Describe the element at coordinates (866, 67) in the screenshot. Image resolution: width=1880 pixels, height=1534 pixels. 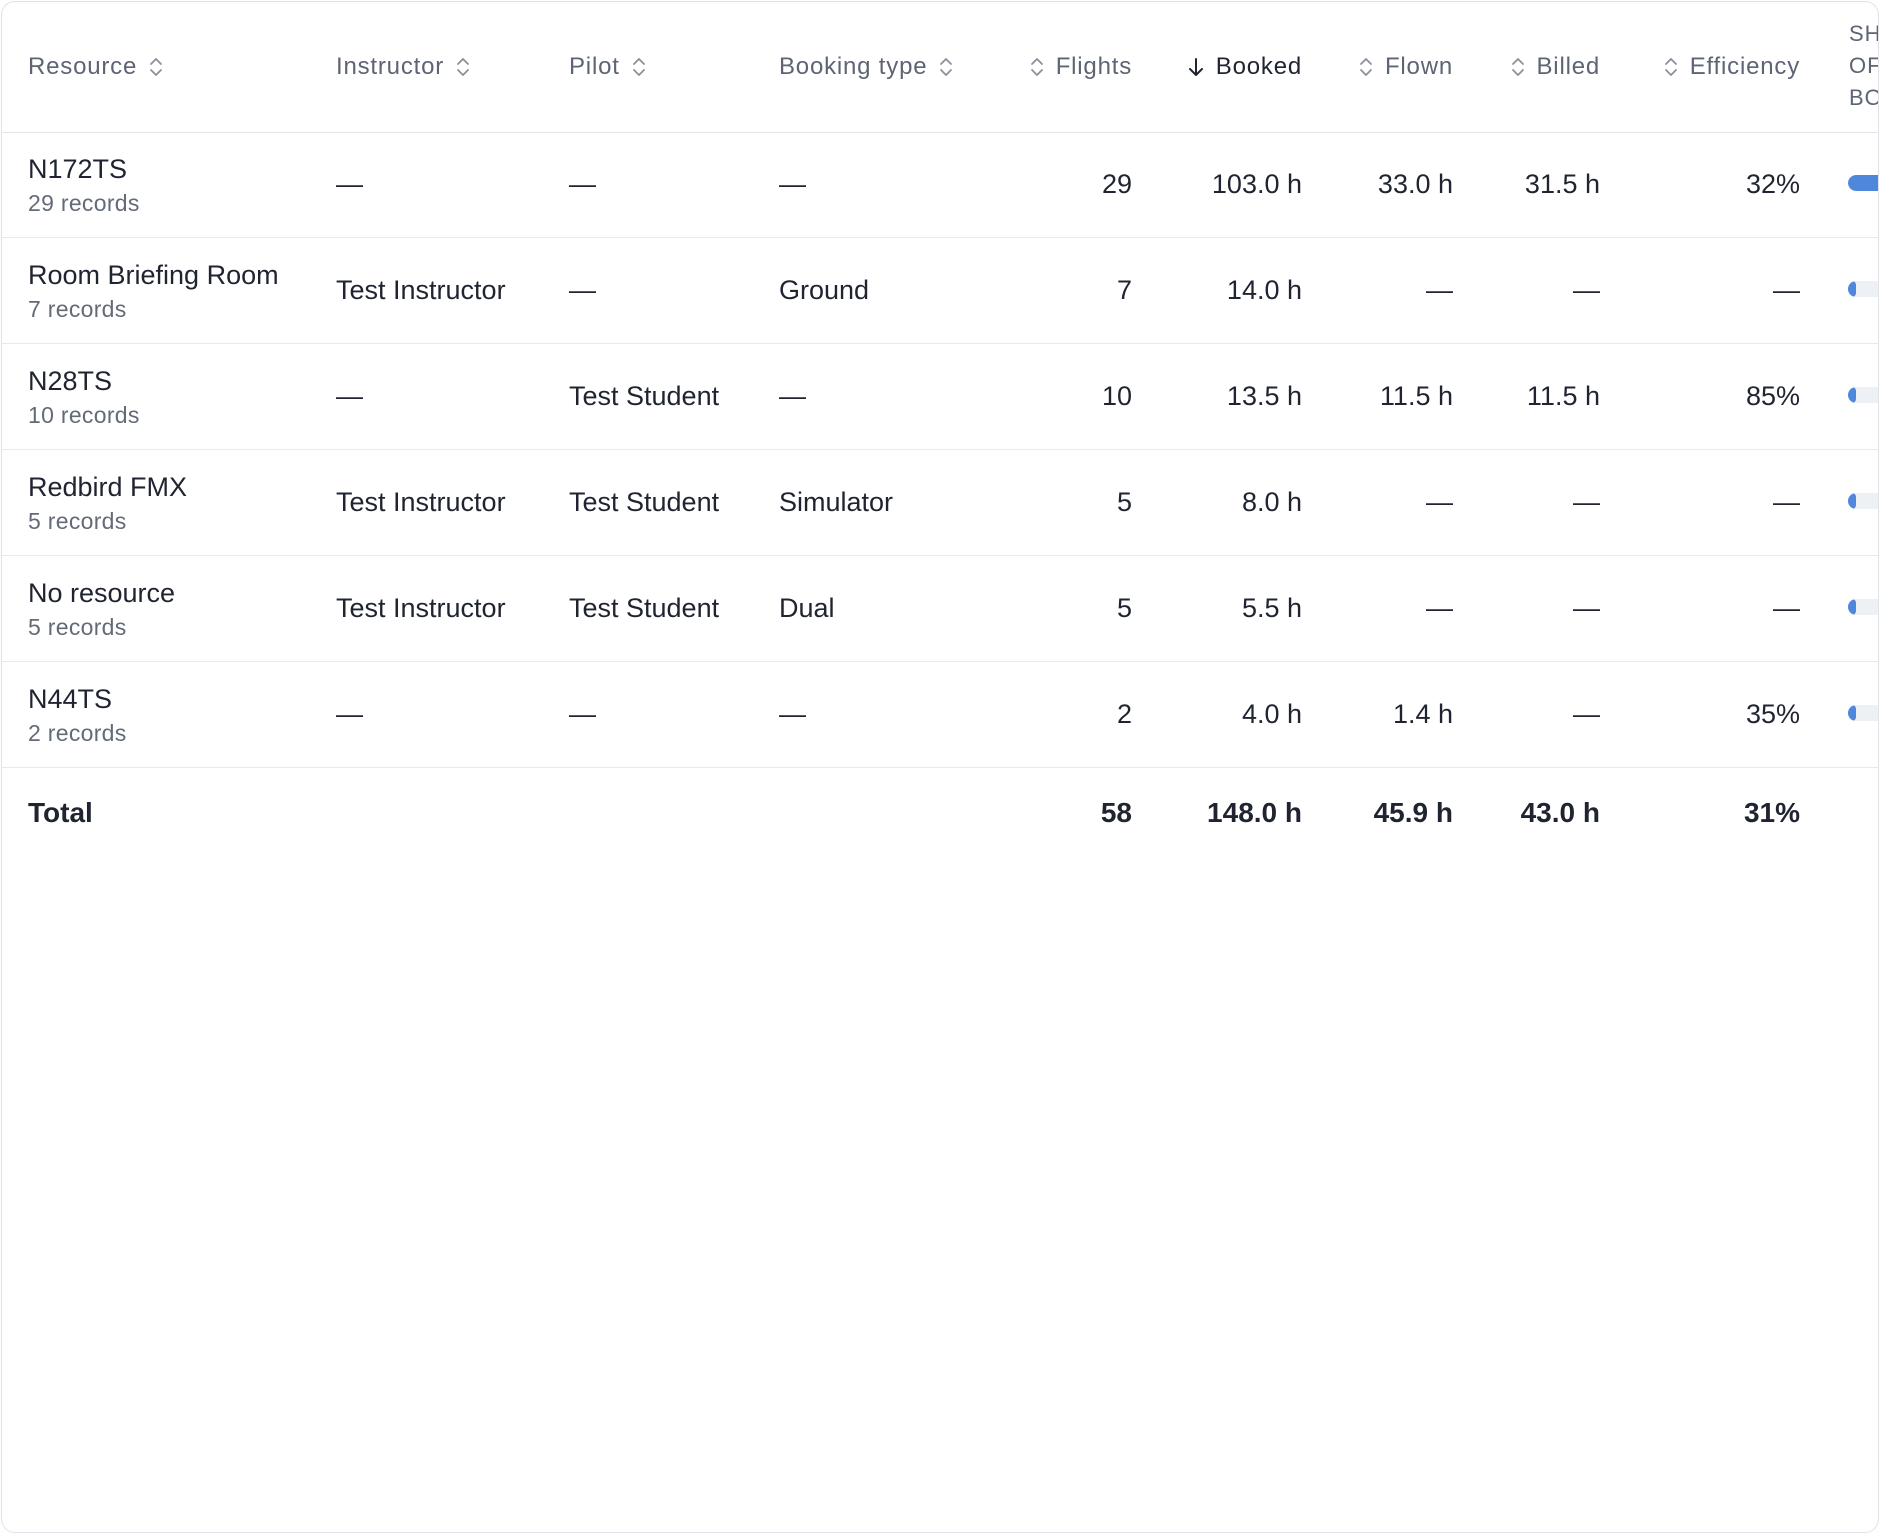
I see `column-header-booking-type: Booking type` at that location.